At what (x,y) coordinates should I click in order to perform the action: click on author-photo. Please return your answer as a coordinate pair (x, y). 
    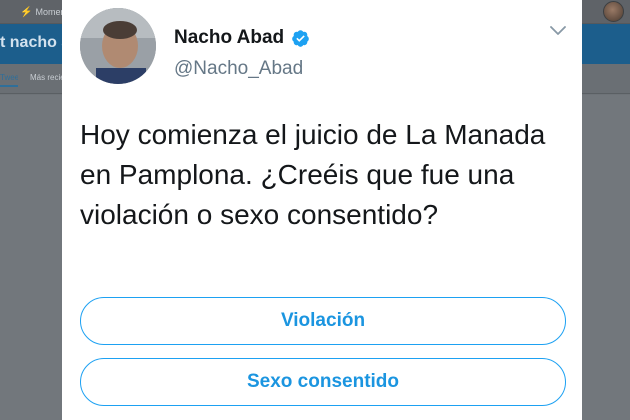
    Looking at the image, I should click on (118, 46).